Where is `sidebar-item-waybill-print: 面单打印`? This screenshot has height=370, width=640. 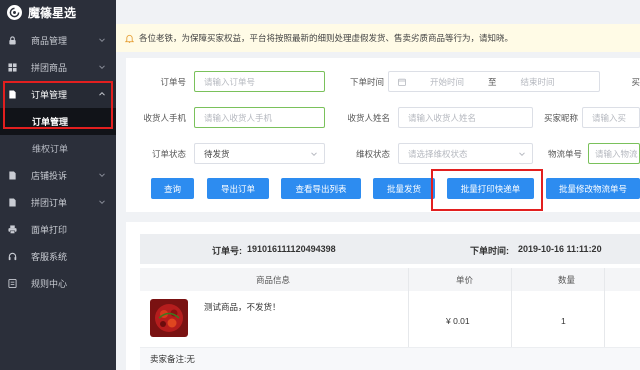
sidebar-item-waybill-print: 面单打印 is located at coordinates (58, 229).